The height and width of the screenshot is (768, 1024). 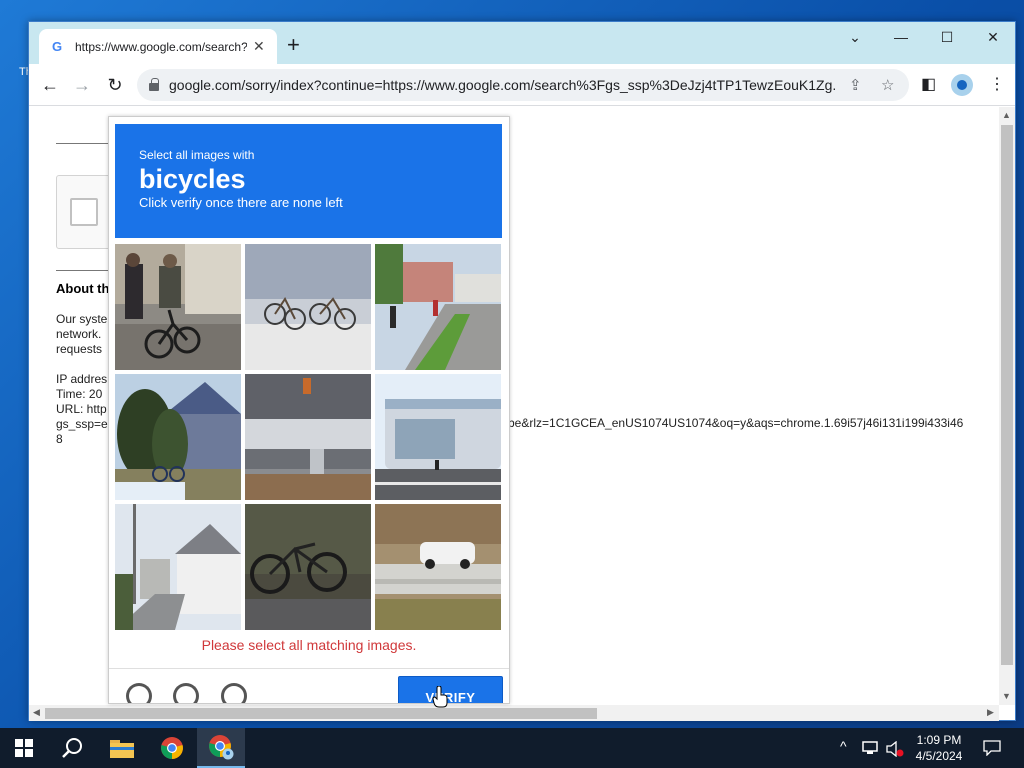 What do you see at coordinates (990, 712) in the screenshot?
I see `scroll-right-arrow-icon: ▶` at bounding box center [990, 712].